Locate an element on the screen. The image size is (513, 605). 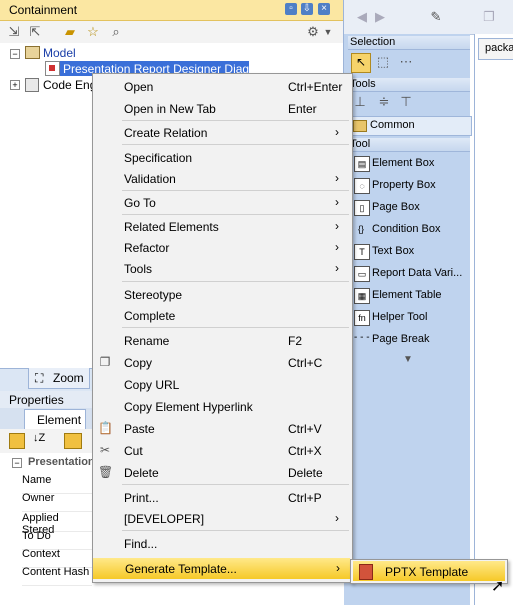
diagram-icon is located at coordinates (52, 68).